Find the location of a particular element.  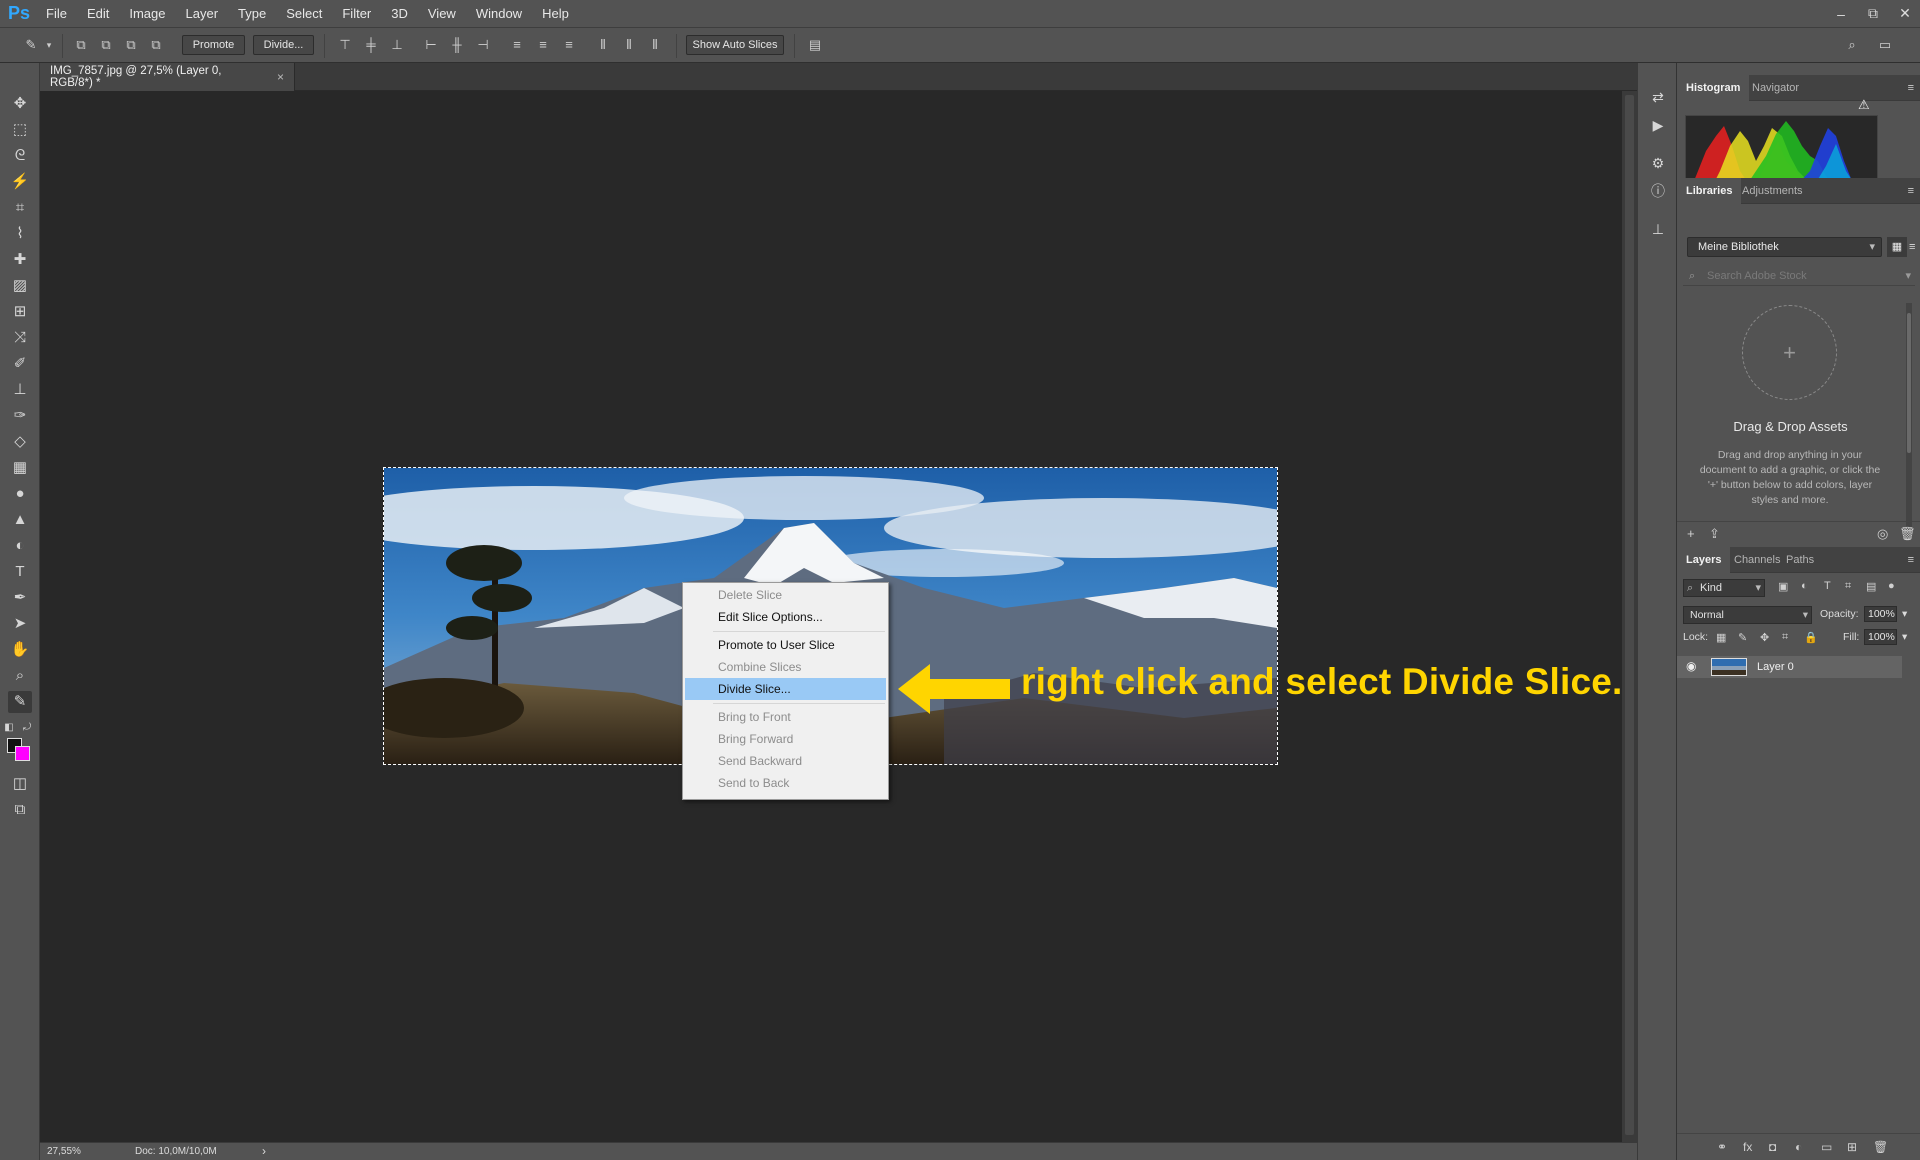

slice-options-icon: ▤ is located at coordinates (815, 45).